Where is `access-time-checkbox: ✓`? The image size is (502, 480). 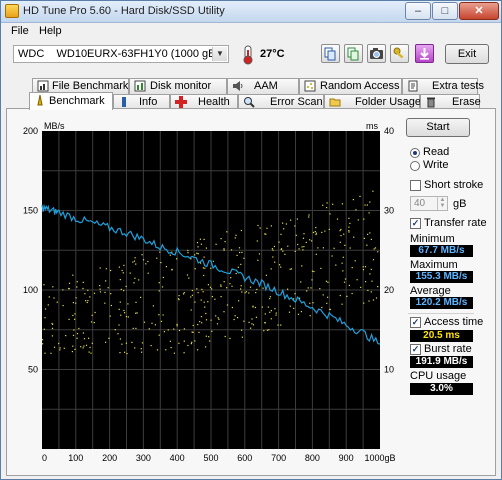
access-time-checkbox: ✓ is located at coordinates (415, 322).